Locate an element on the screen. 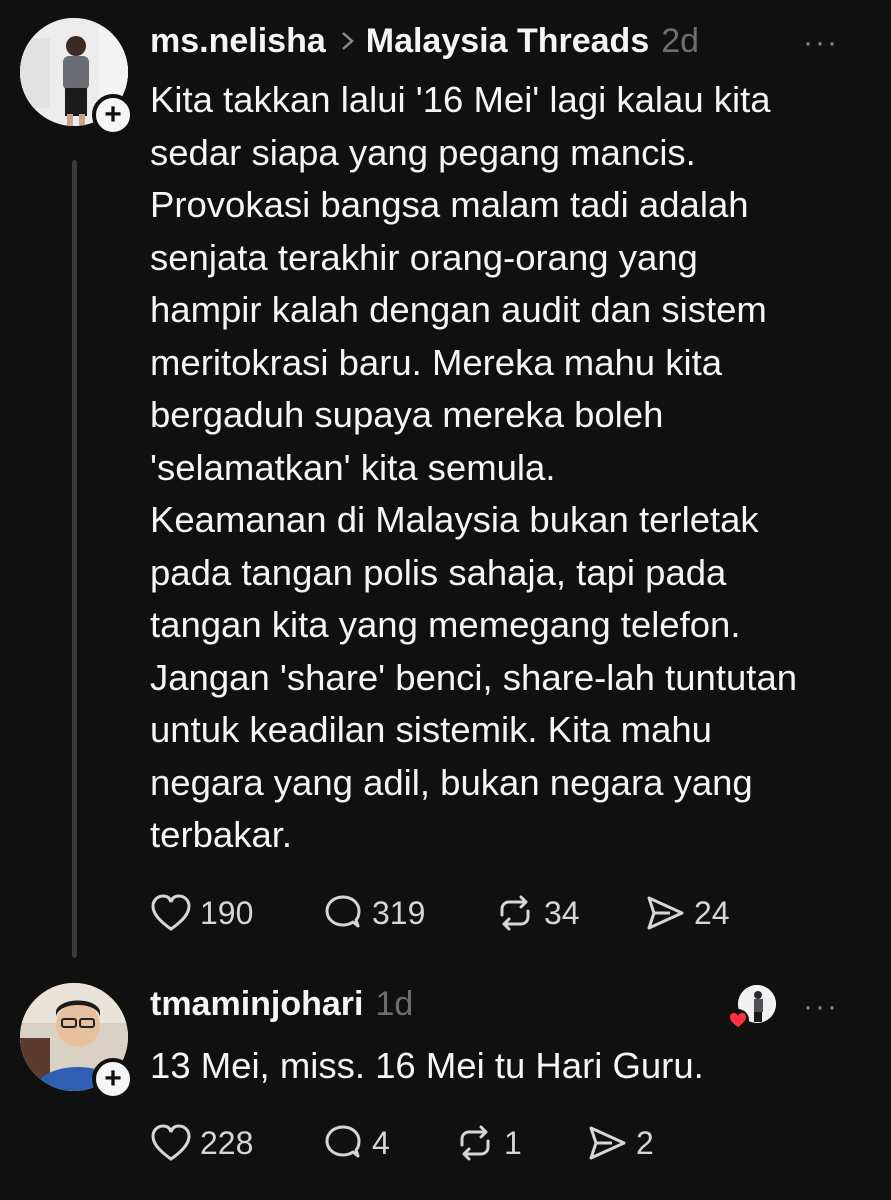  reply-button: 319 is located at coordinates (408, 913).